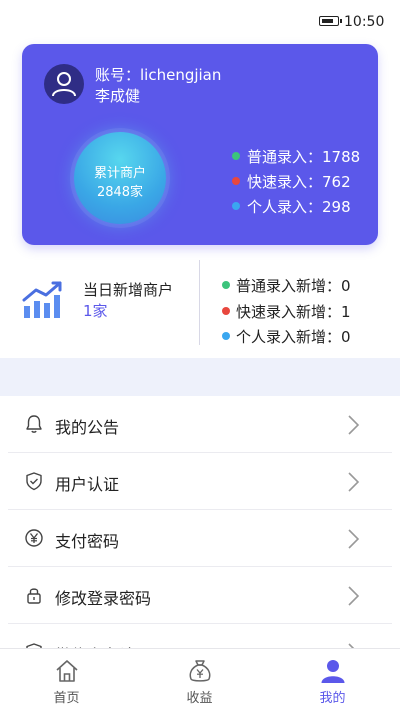 This screenshot has width=400, height=711. I want to click on menu-item-payment-password: 支付密码, so click(200, 538).